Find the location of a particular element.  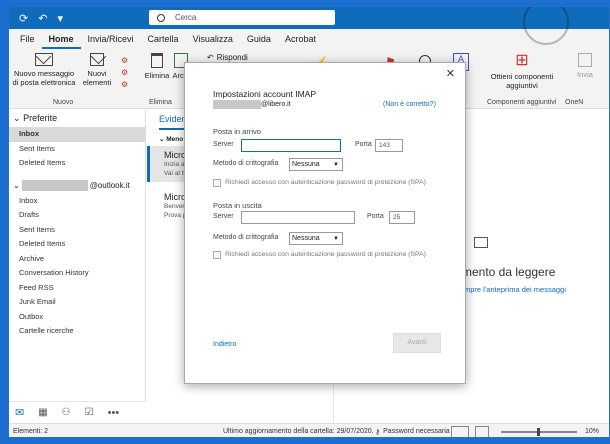

addins-grid-icon: ⊞ is located at coordinates (522, 60).